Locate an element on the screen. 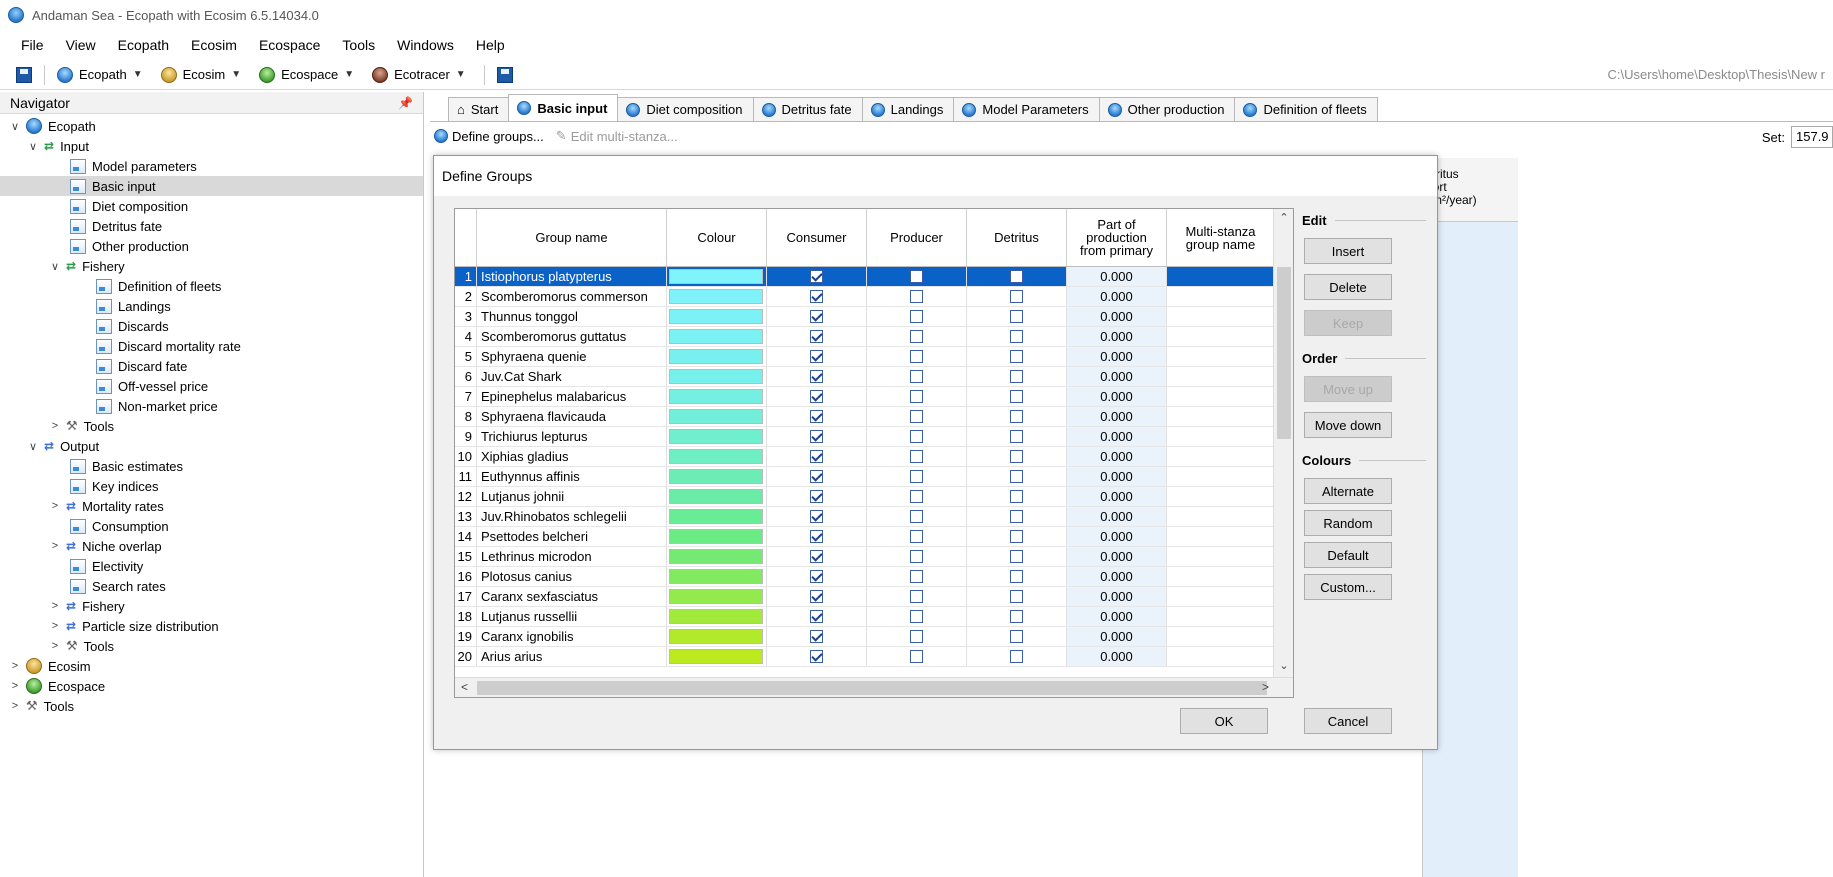 The image size is (1833, 877). group-name-cell: Juv.Rhinobatos schlegelii is located at coordinates (572, 516).